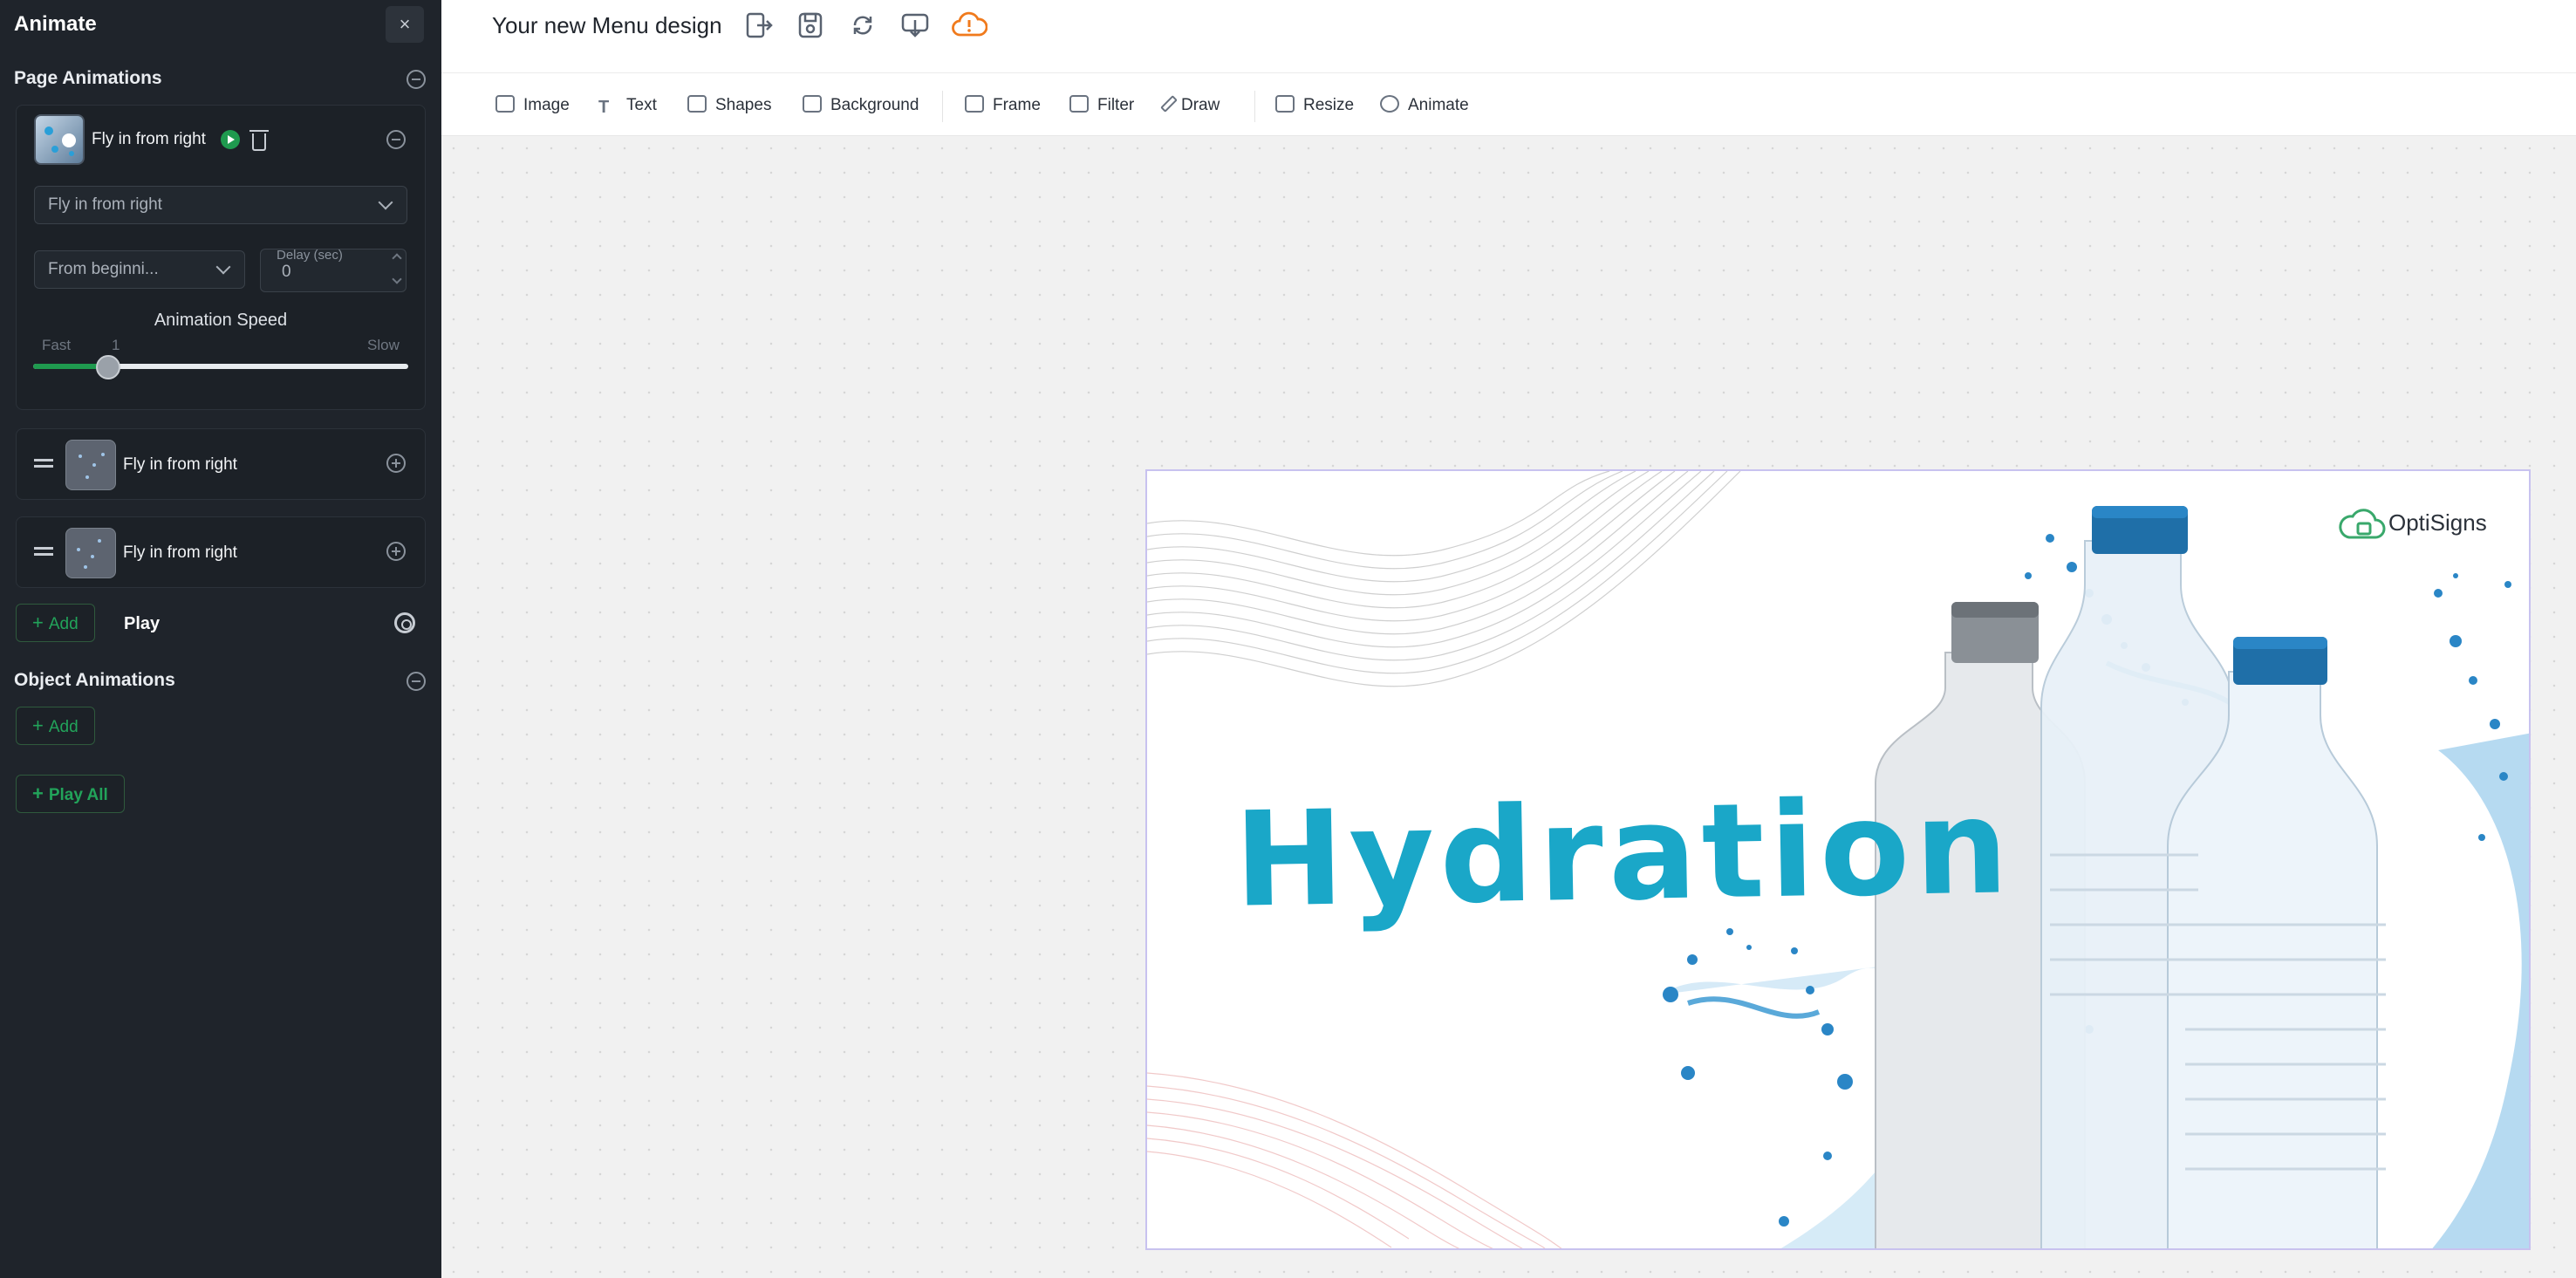 The height and width of the screenshot is (1278, 2576). I want to click on effect-select: Fly in from right, so click(220, 205).